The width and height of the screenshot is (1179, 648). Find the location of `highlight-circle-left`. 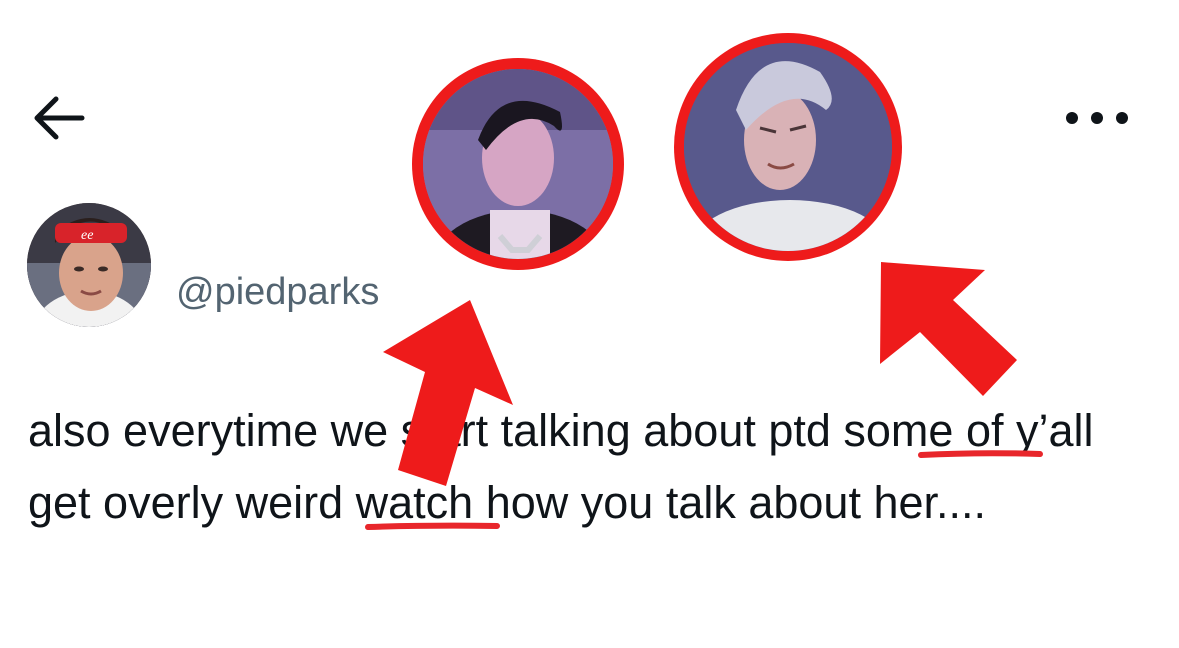

highlight-circle-left is located at coordinates (518, 164).